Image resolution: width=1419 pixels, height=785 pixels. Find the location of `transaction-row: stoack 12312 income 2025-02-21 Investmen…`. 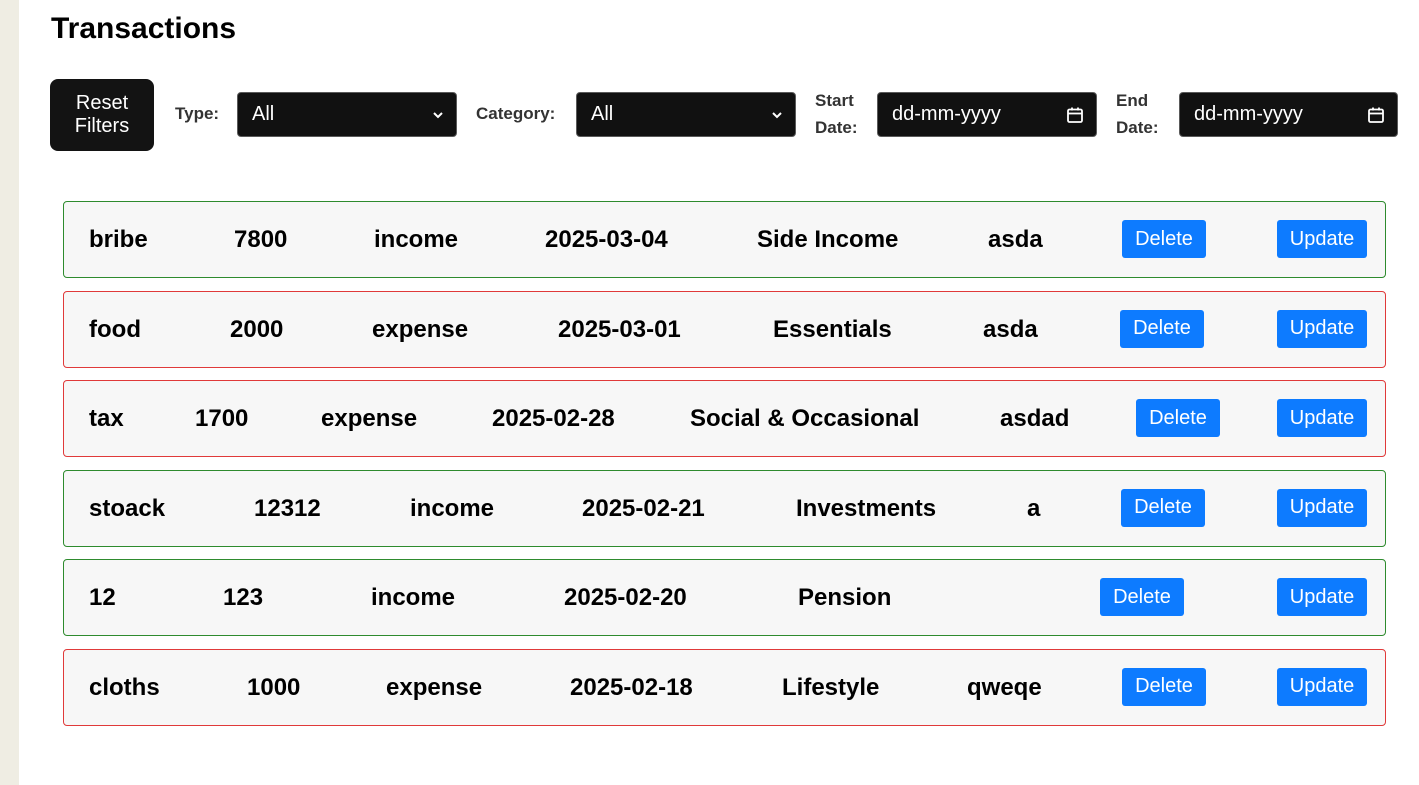

transaction-row: stoack 12312 income 2025-02-21 Investmen… is located at coordinates (724, 508).